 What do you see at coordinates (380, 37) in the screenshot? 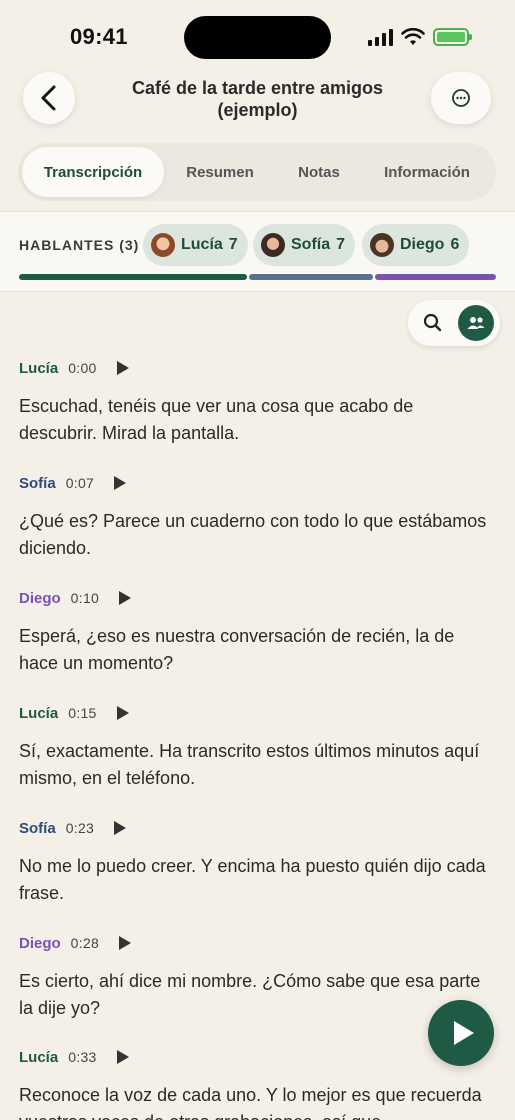
I see `cellular-signal-icon` at bounding box center [380, 37].